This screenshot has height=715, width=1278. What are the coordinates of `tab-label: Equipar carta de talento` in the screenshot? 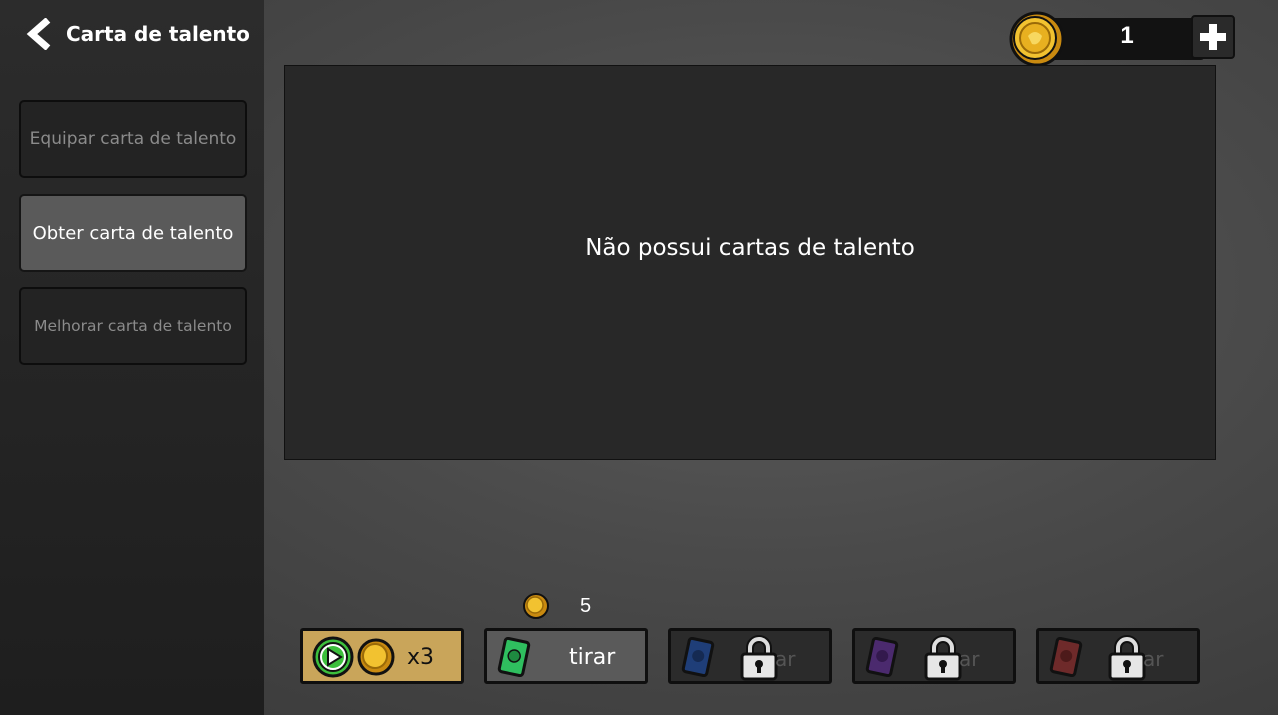 It's located at (133, 139).